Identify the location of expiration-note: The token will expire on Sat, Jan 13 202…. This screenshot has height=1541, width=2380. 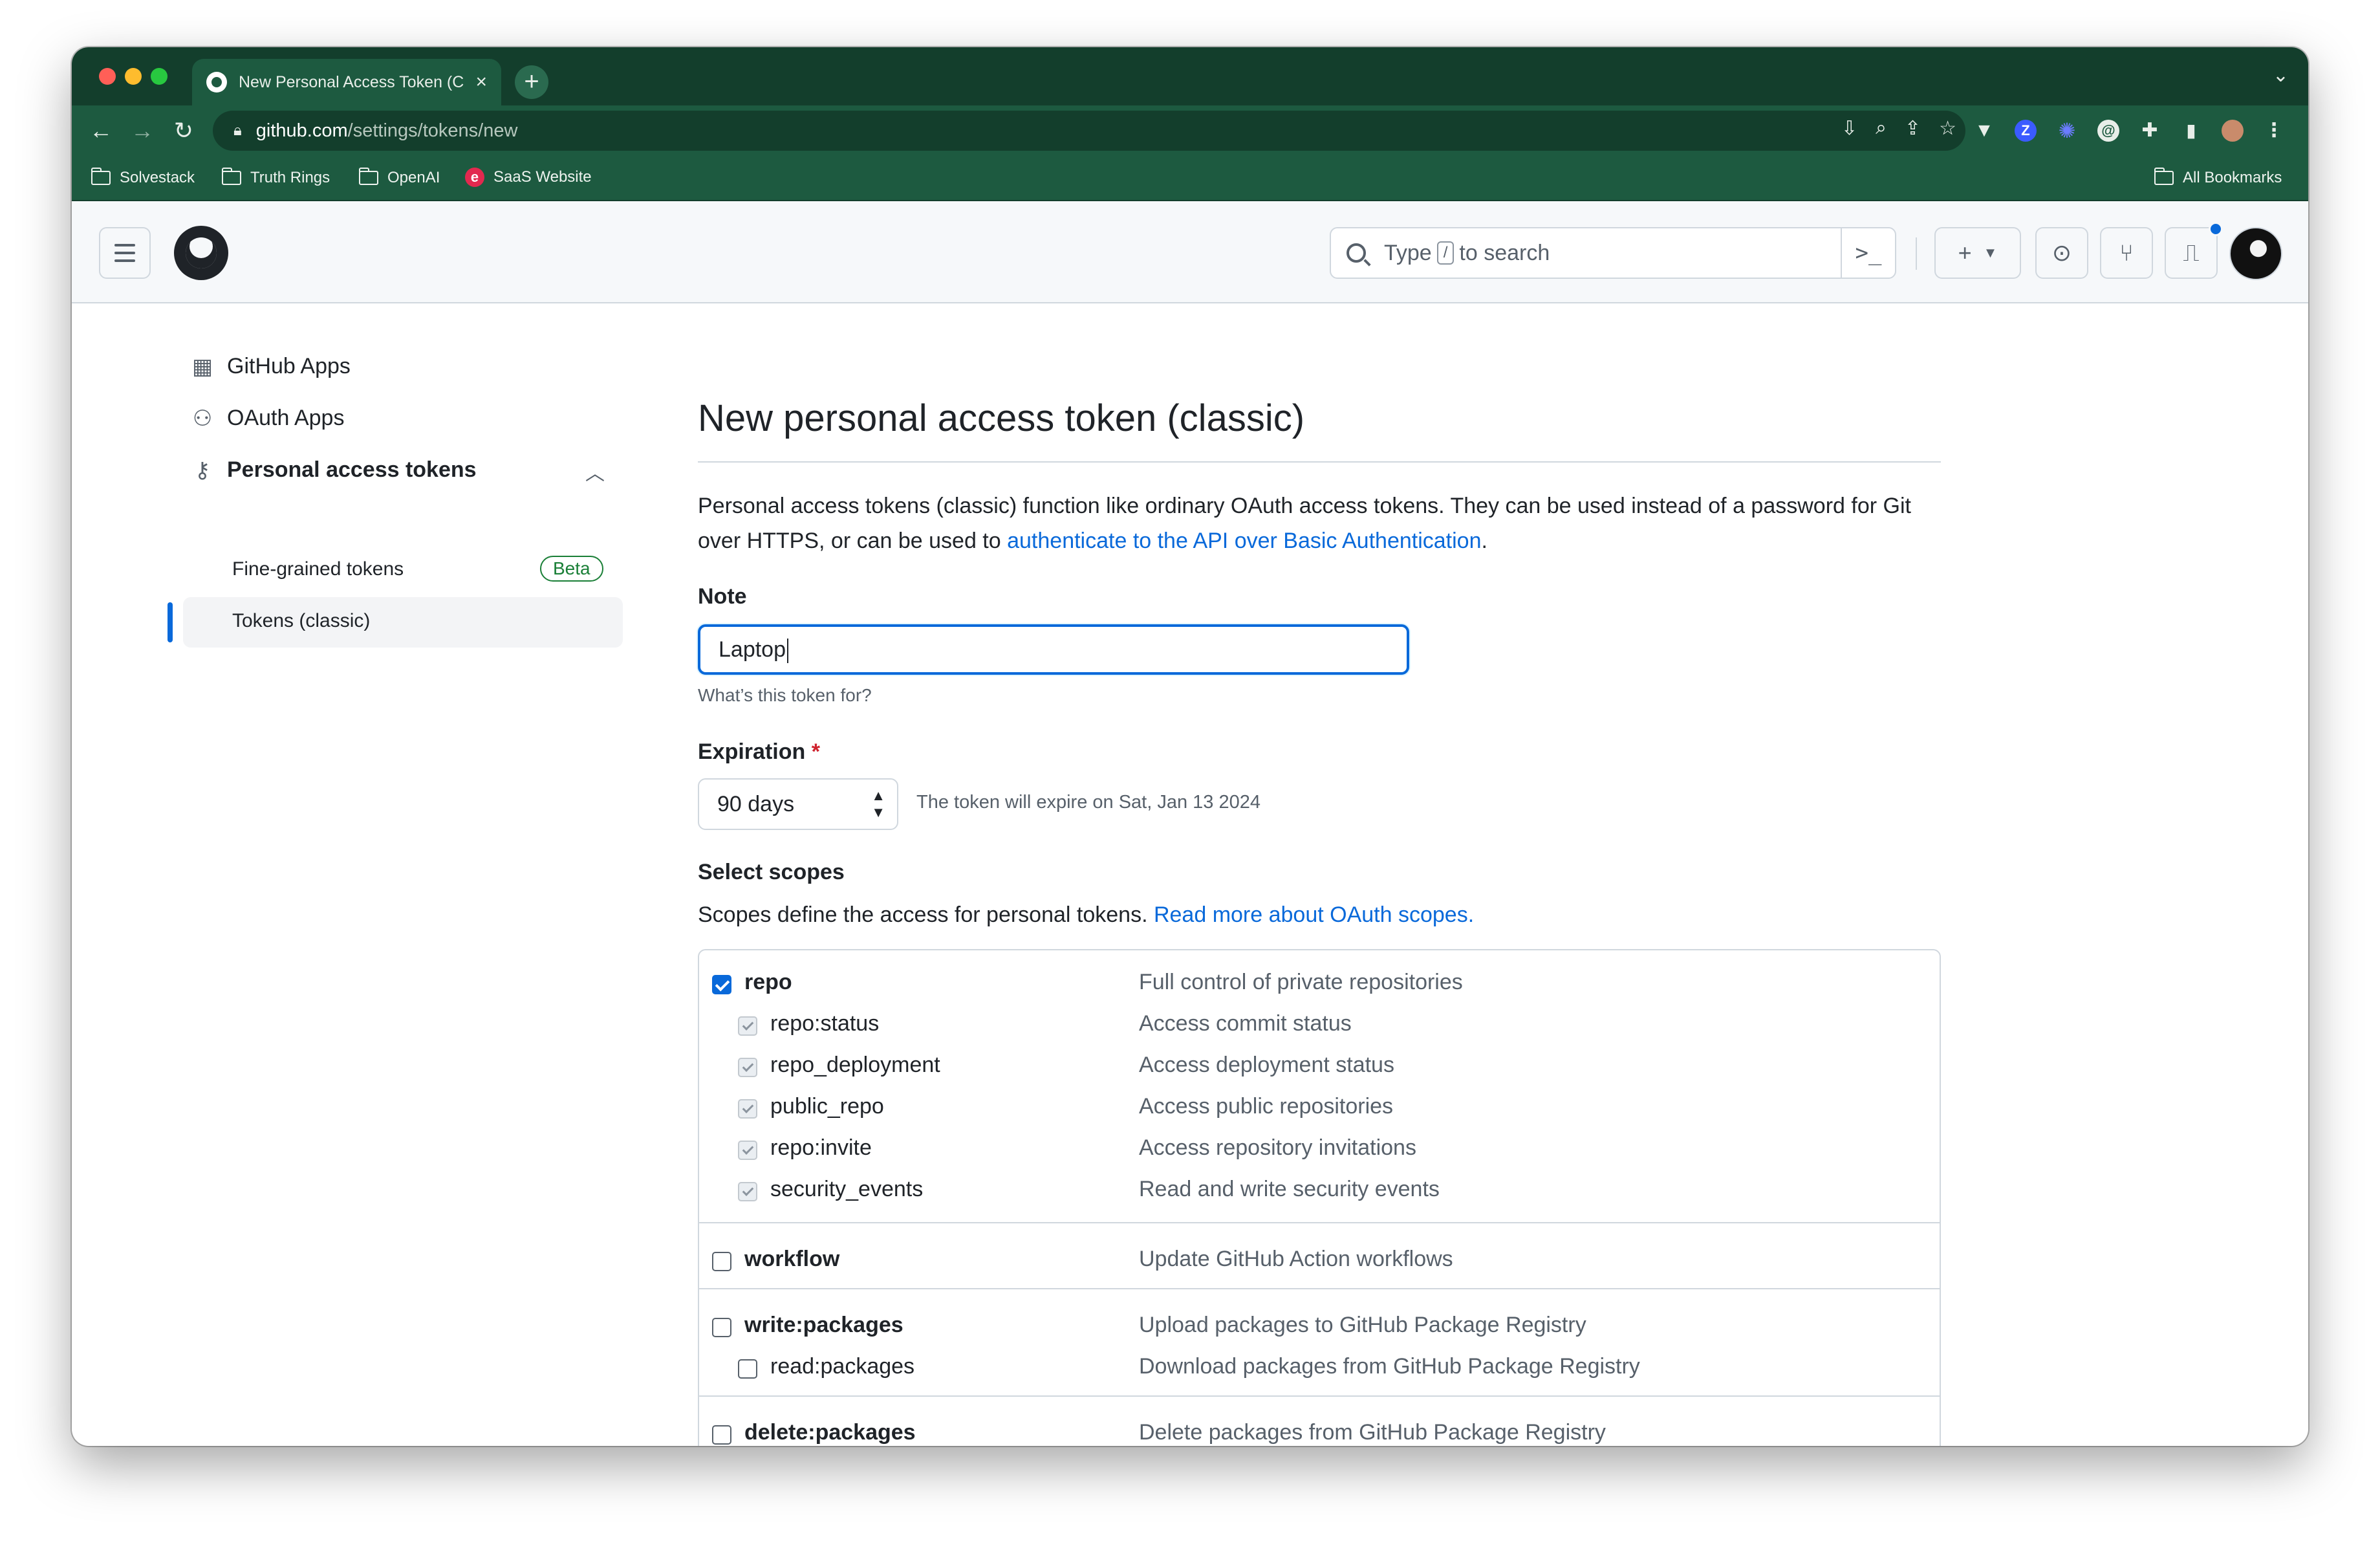
(1088, 802).